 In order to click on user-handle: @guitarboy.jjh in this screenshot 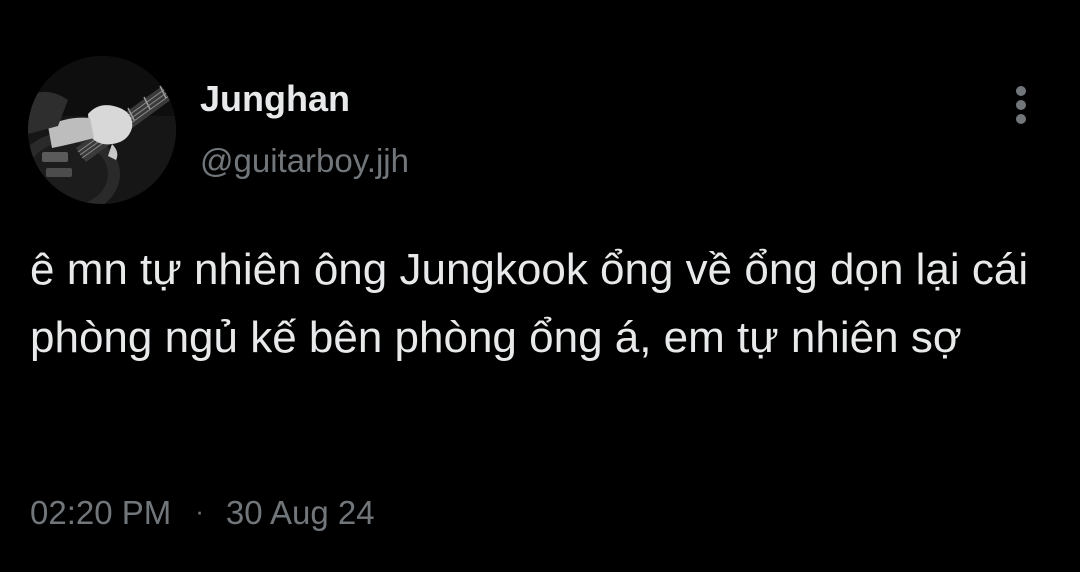, I will do `click(304, 161)`.